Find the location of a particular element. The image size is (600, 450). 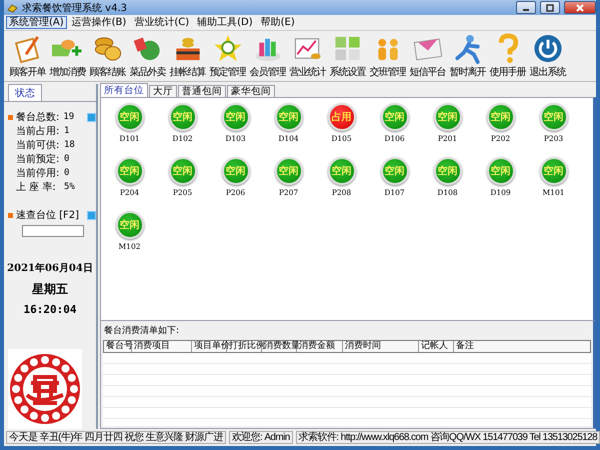

toolbar-button: 退出系统 is located at coordinates (547, 56).